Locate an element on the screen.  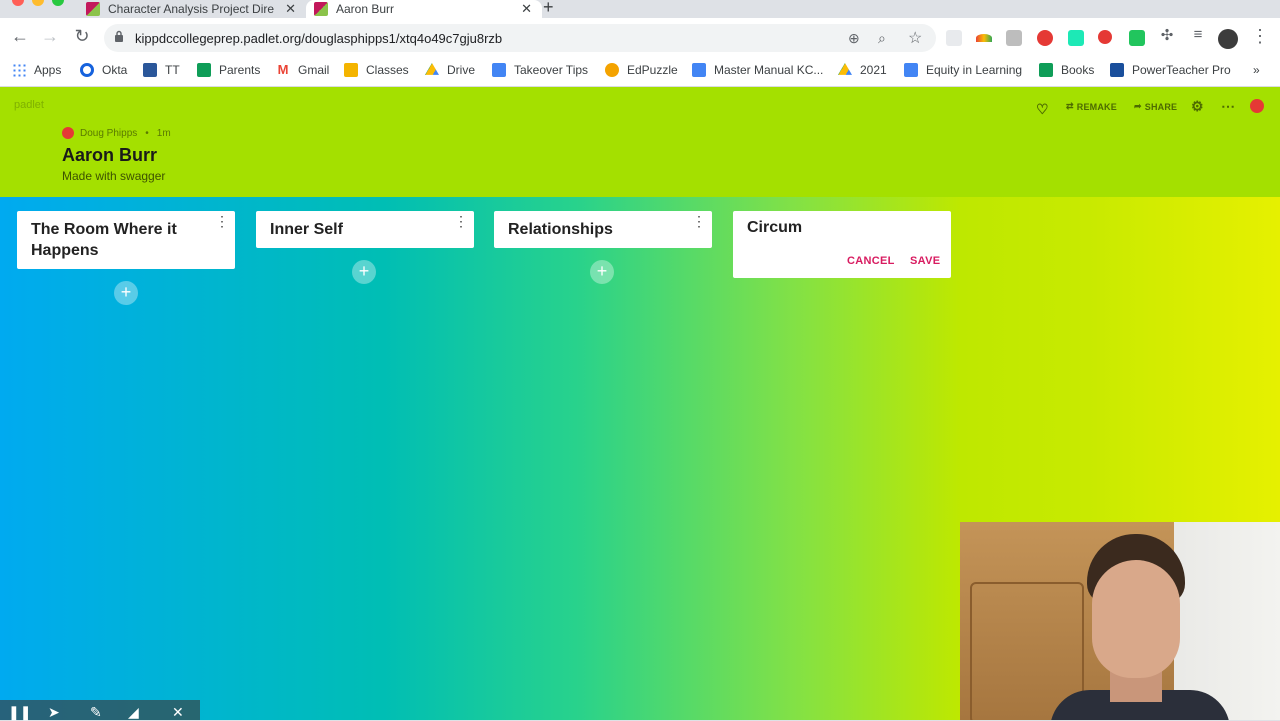
reload-icon: ↻ is located at coordinates (82, 36).